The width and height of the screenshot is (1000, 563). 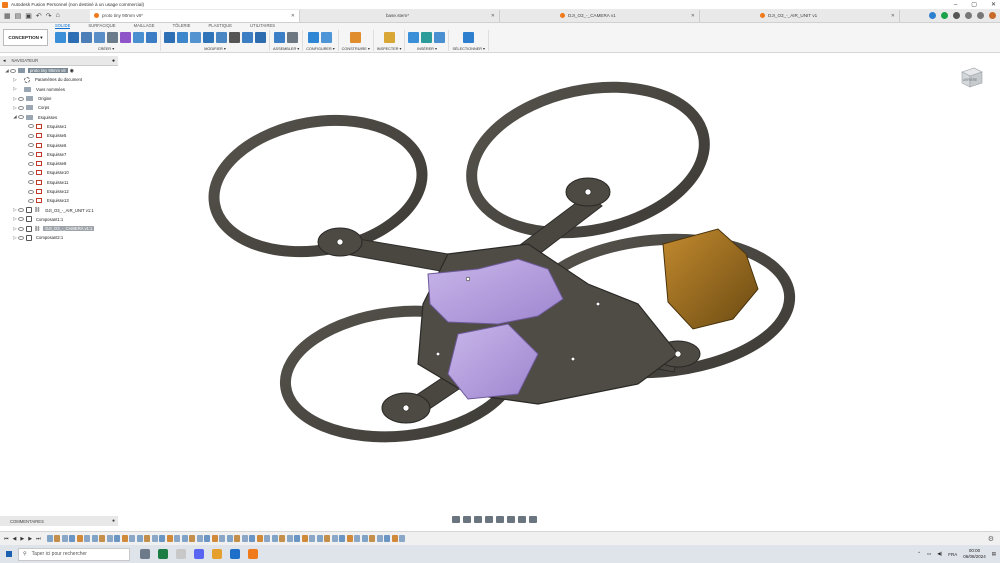 I want to click on insert-mesh-icon, so click(x=427, y=37).